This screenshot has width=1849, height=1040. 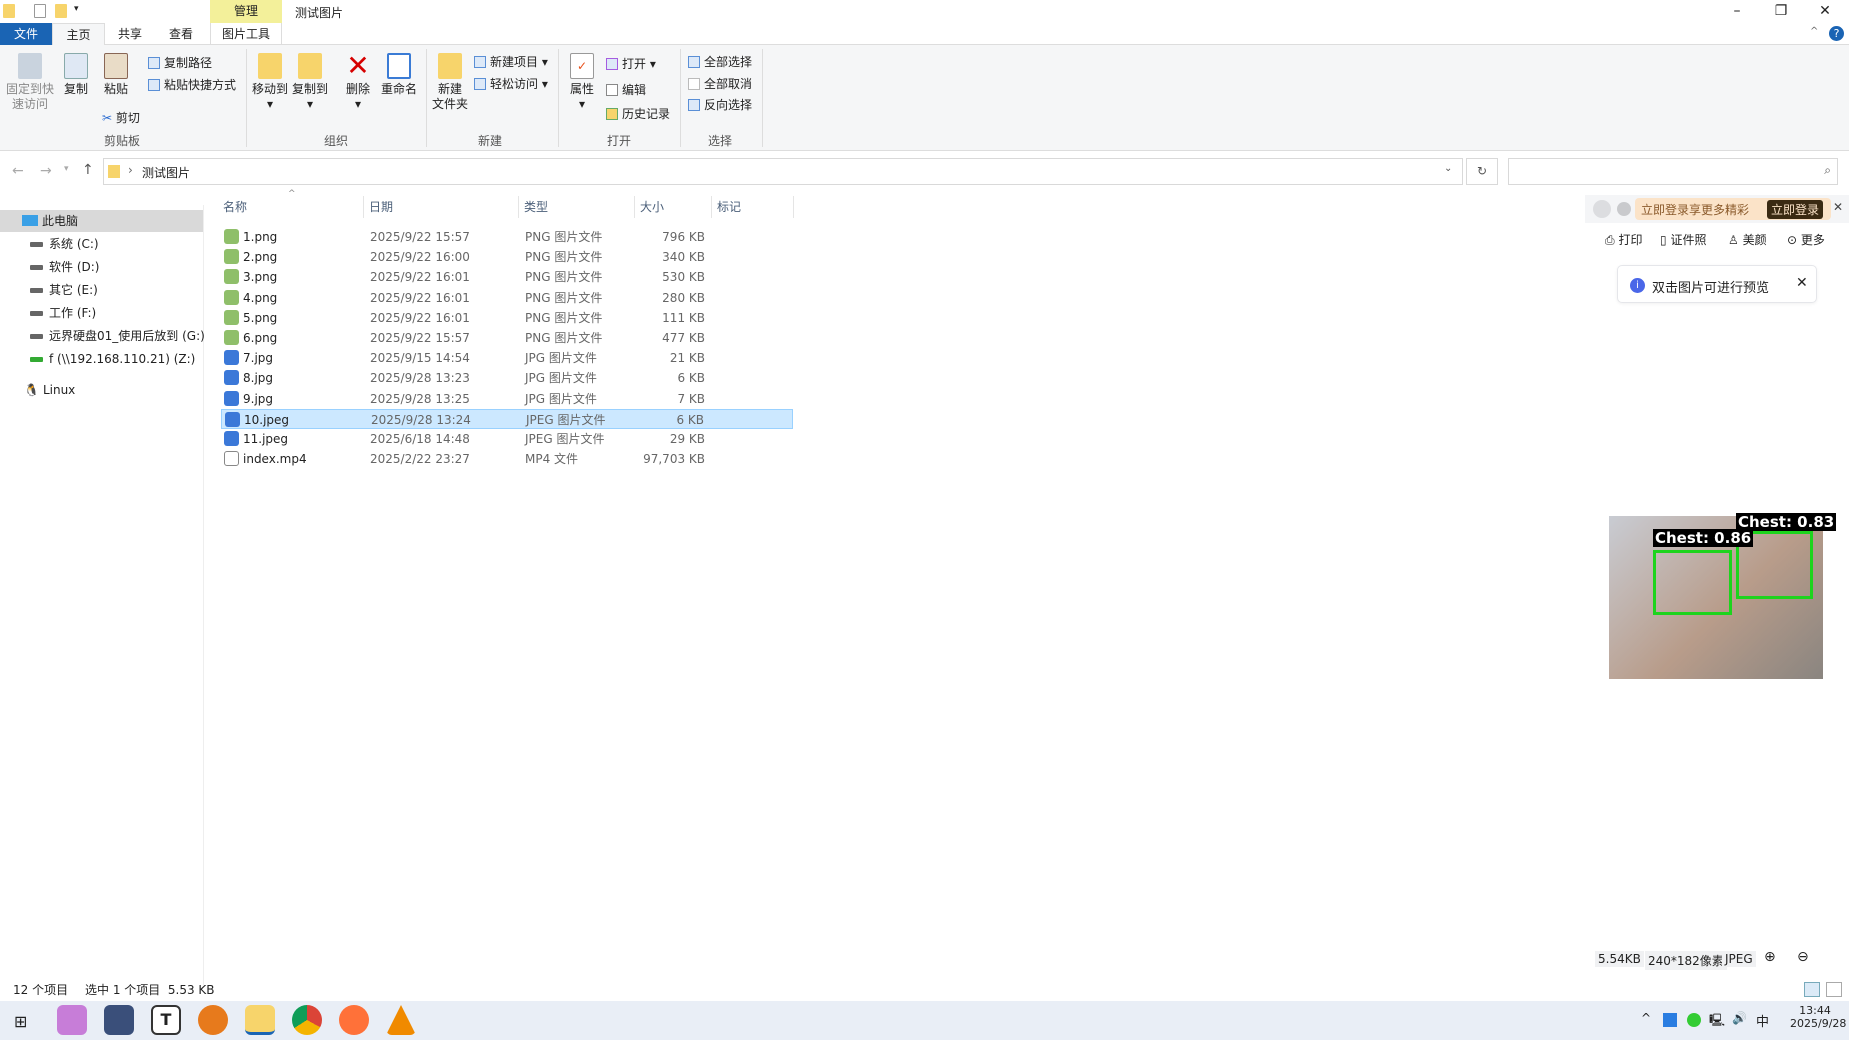 I want to click on collapse-ribbon-icon: ^, so click(x=1814, y=31).